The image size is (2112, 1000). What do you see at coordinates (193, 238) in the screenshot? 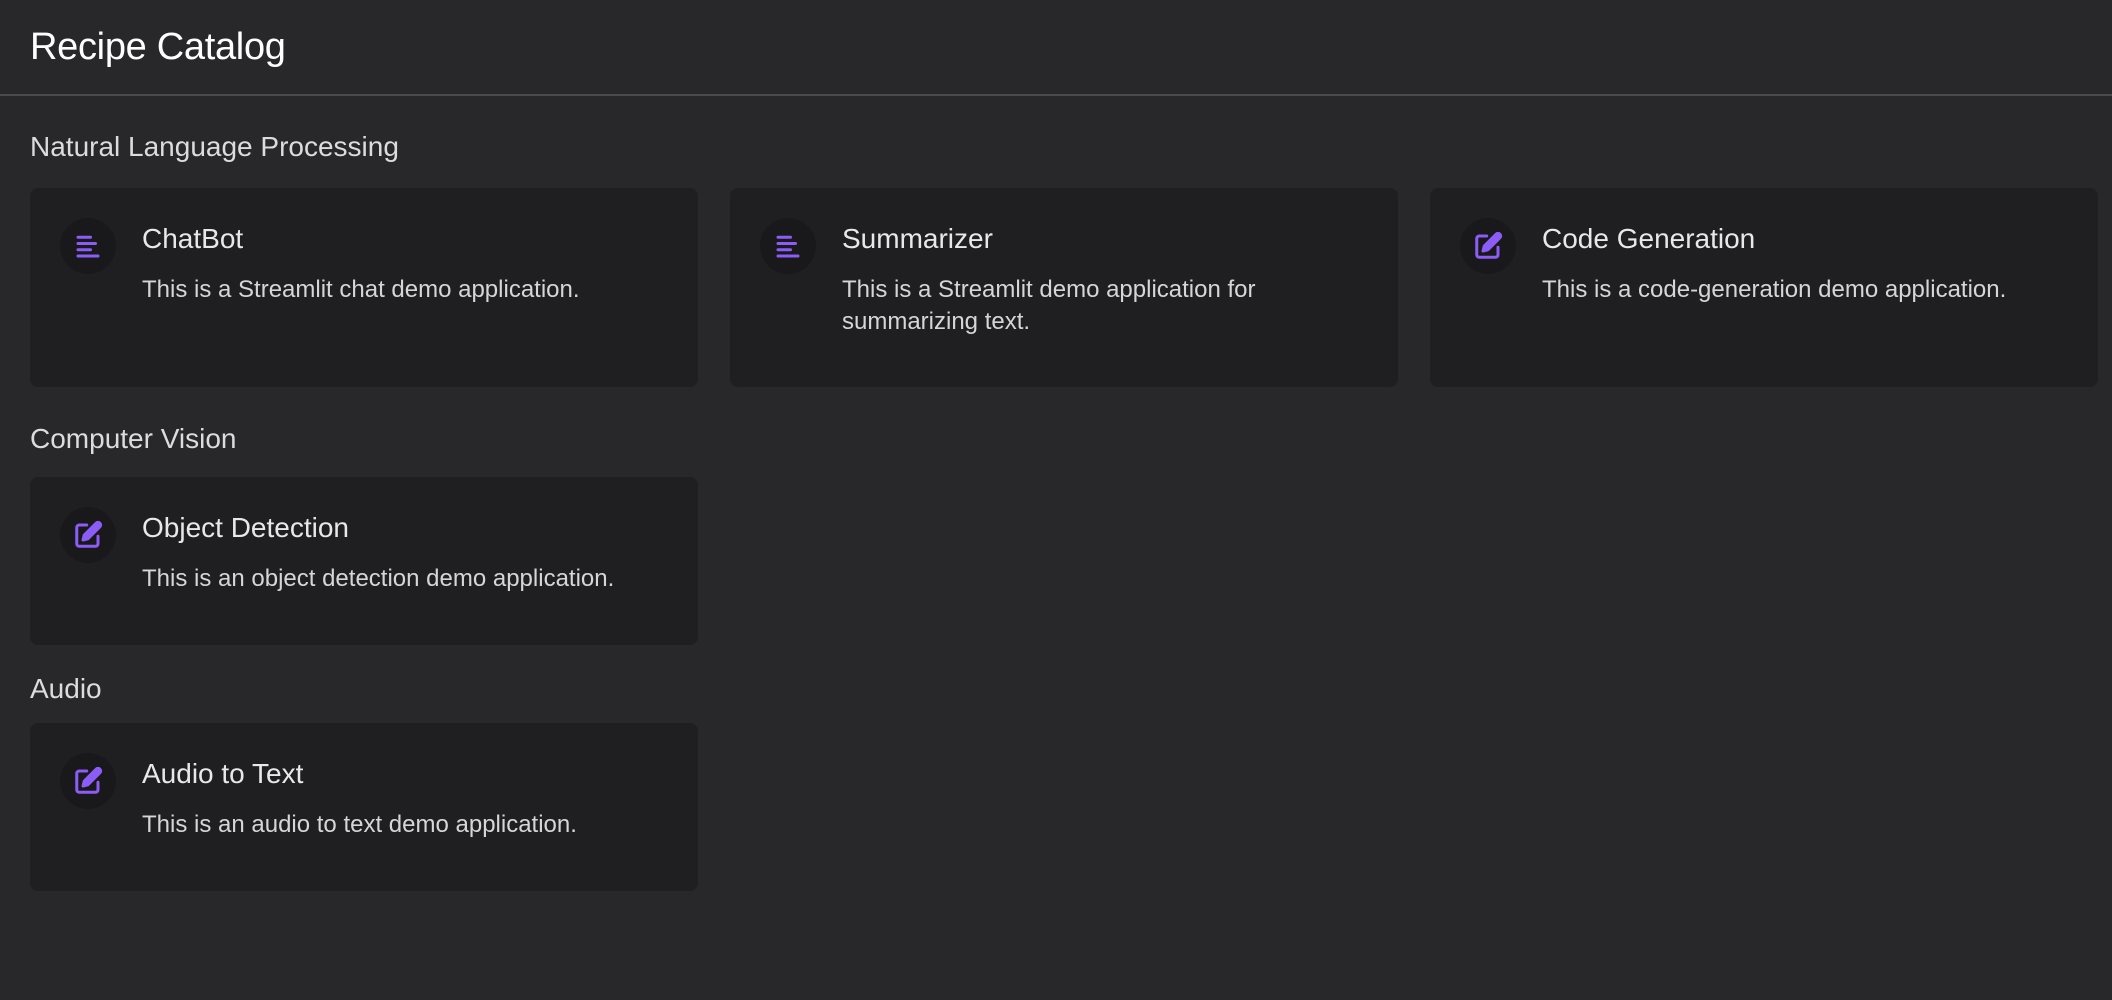
I see `card-title: ChatBot` at bounding box center [193, 238].